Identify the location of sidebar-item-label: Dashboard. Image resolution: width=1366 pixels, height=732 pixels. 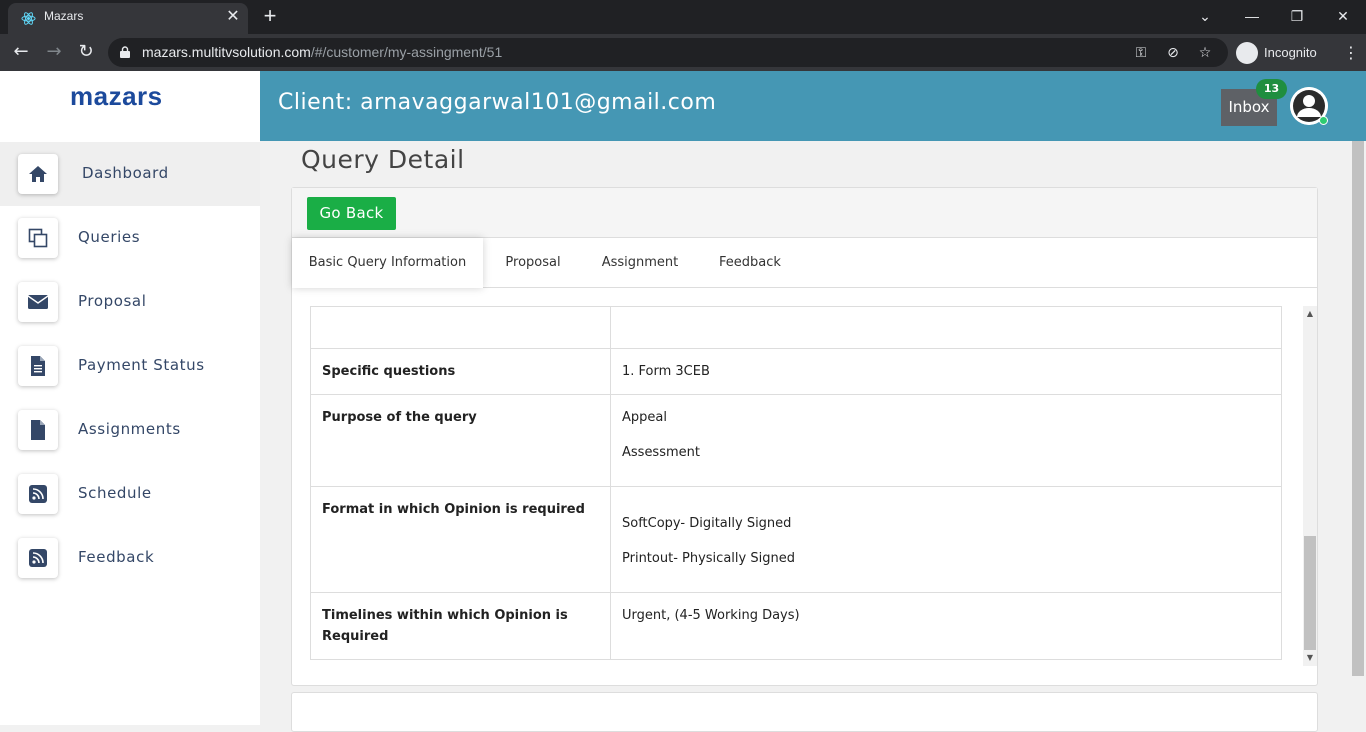
(125, 173).